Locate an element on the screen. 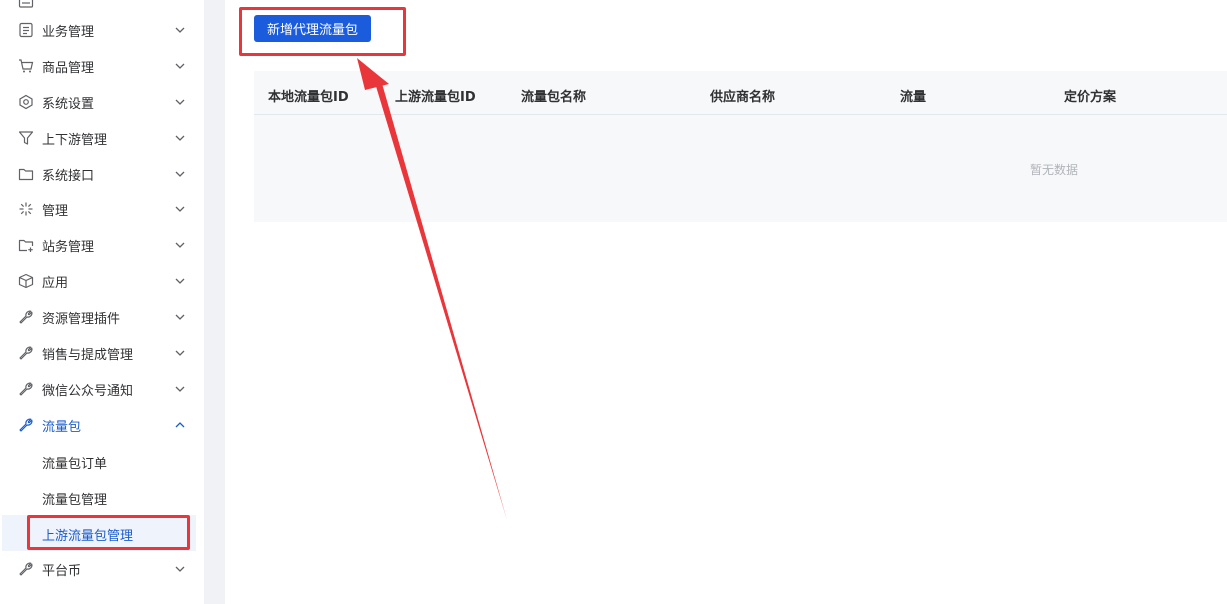 Image resolution: width=1227 pixels, height=604 pixels. sidebar-item-label: 系统设置 is located at coordinates (68, 104).